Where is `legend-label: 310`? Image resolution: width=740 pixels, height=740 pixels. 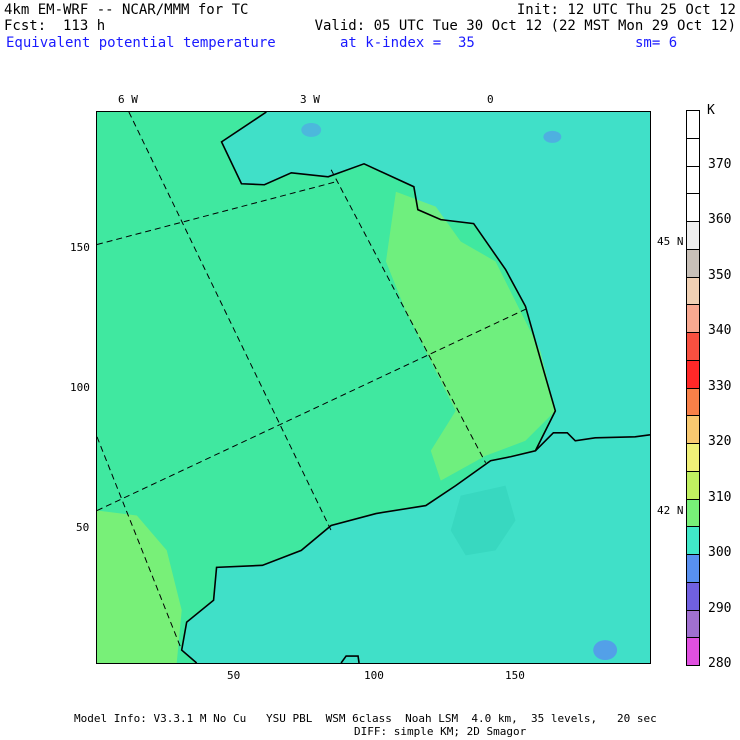 legend-label: 310 is located at coordinates (720, 497).